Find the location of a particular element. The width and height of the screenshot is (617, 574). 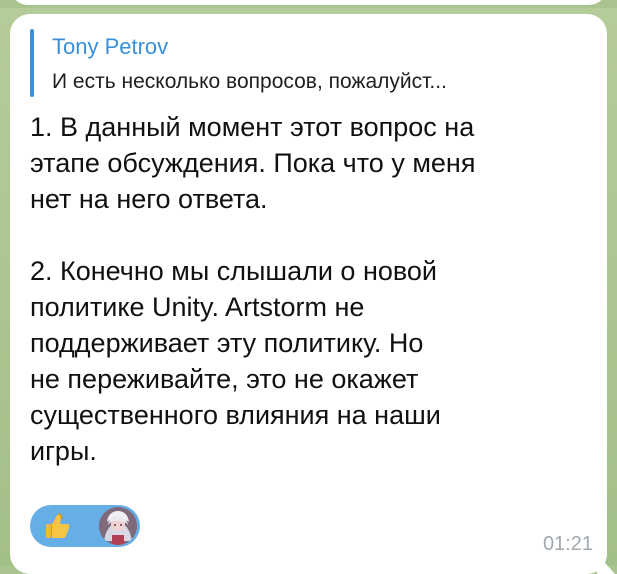

reaction-user-avatar is located at coordinates (118, 526).